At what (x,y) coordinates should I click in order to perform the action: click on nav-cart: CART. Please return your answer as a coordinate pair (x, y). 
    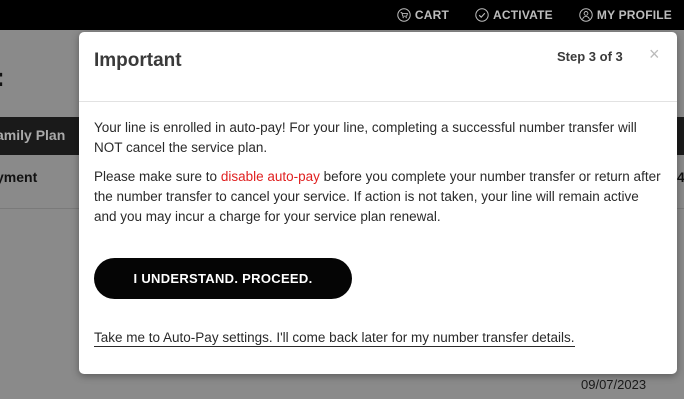
    Looking at the image, I should click on (423, 15).